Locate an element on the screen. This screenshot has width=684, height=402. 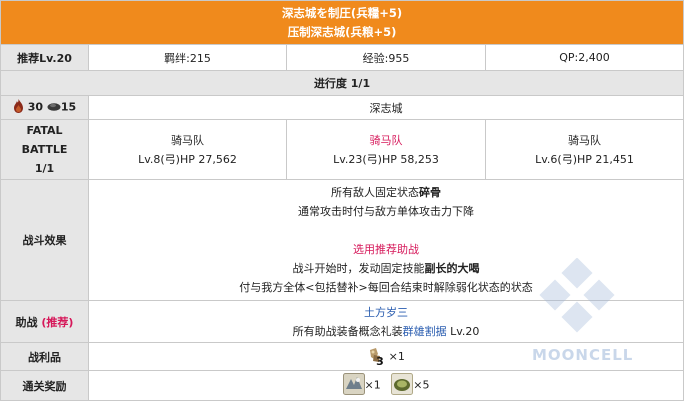
rewards-row: 通关奖励 ×1 ×5 is located at coordinates (342, 385).